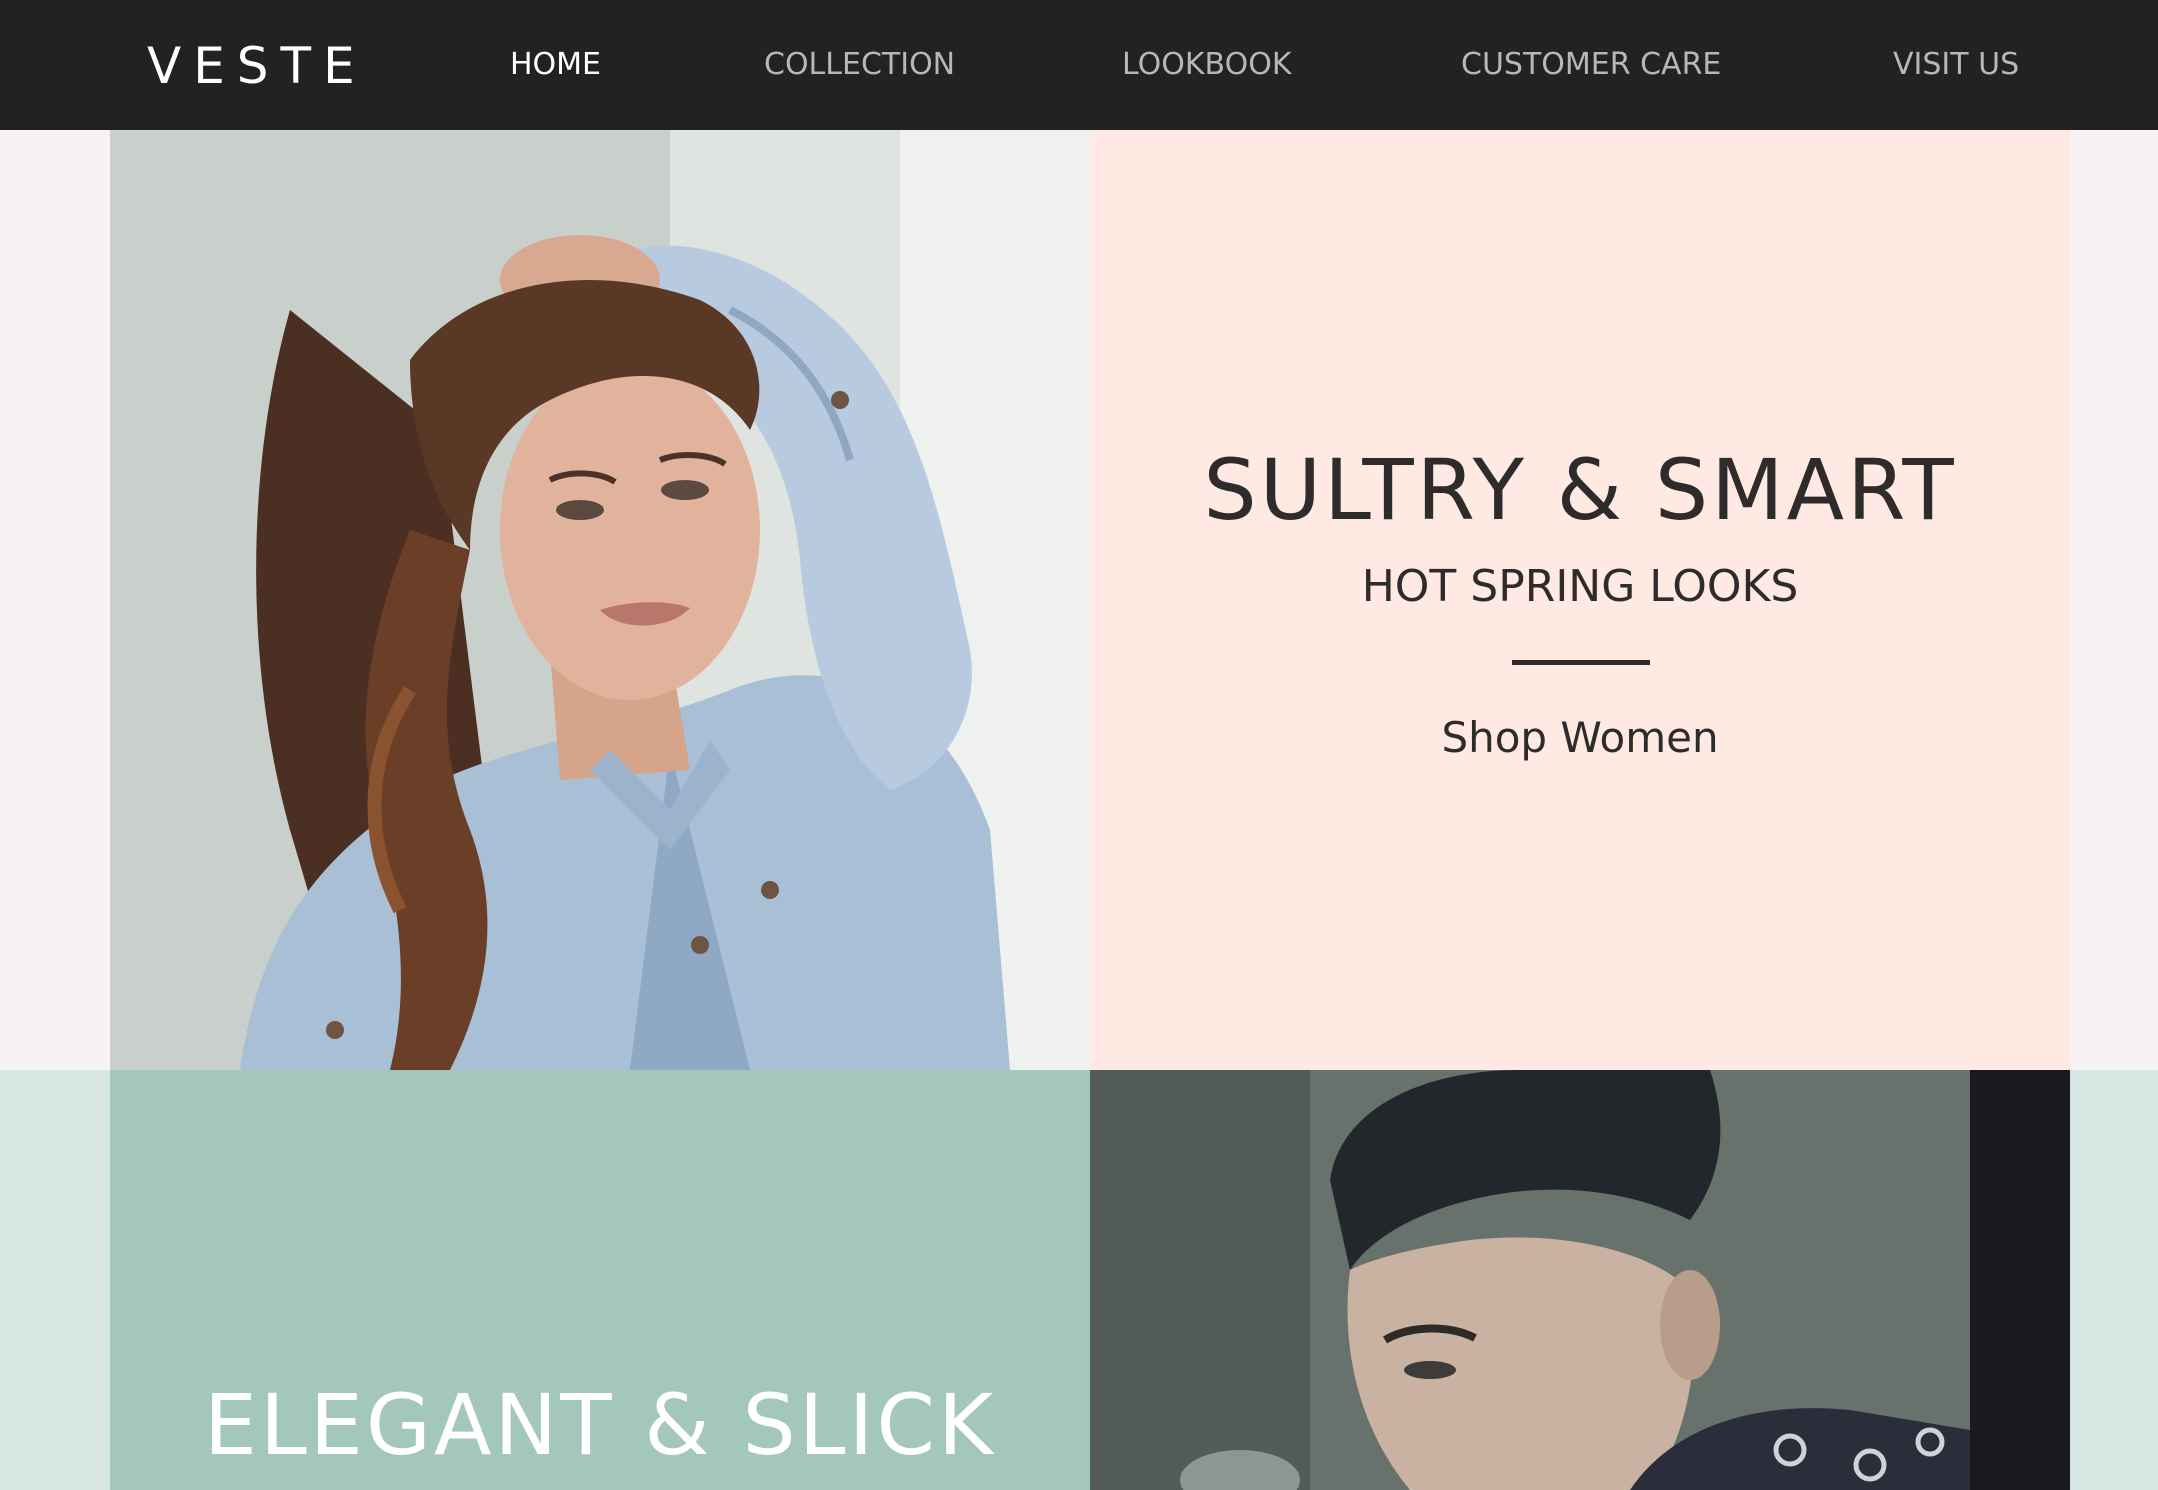 The height and width of the screenshot is (1490, 2158). I want to click on men-promo-panel: ELEGANT & SLICK, so click(600, 1280).